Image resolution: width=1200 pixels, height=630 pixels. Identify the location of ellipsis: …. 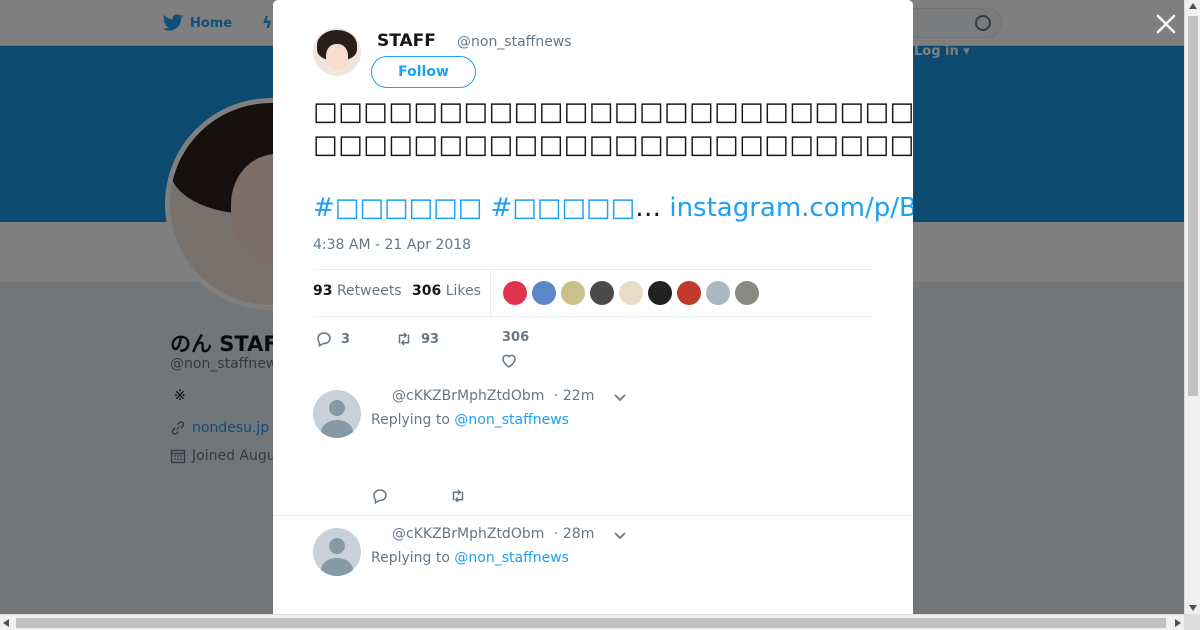
(648, 208).